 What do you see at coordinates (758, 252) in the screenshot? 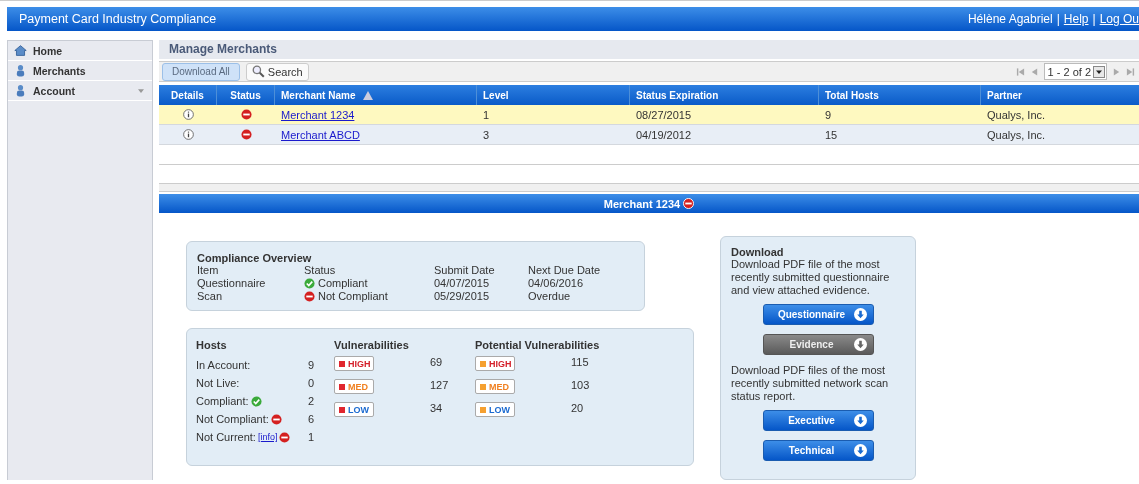
I see `card-title: Download` at bounding box center [758, 252].